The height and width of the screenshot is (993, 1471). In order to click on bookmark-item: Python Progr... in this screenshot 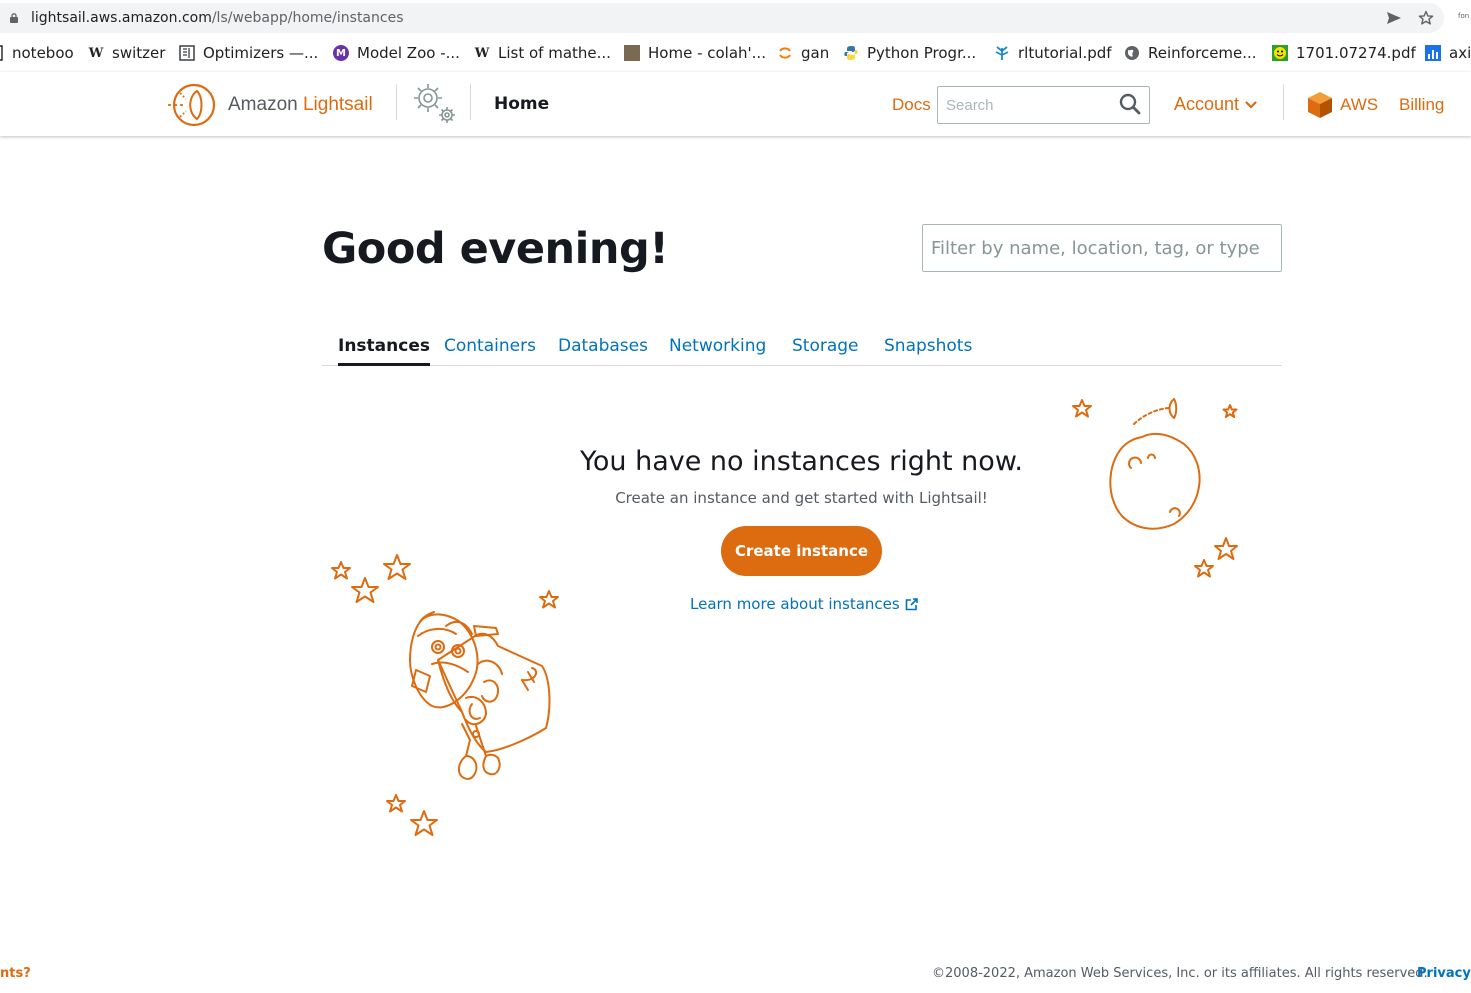, I will do `click(909, 53)`.